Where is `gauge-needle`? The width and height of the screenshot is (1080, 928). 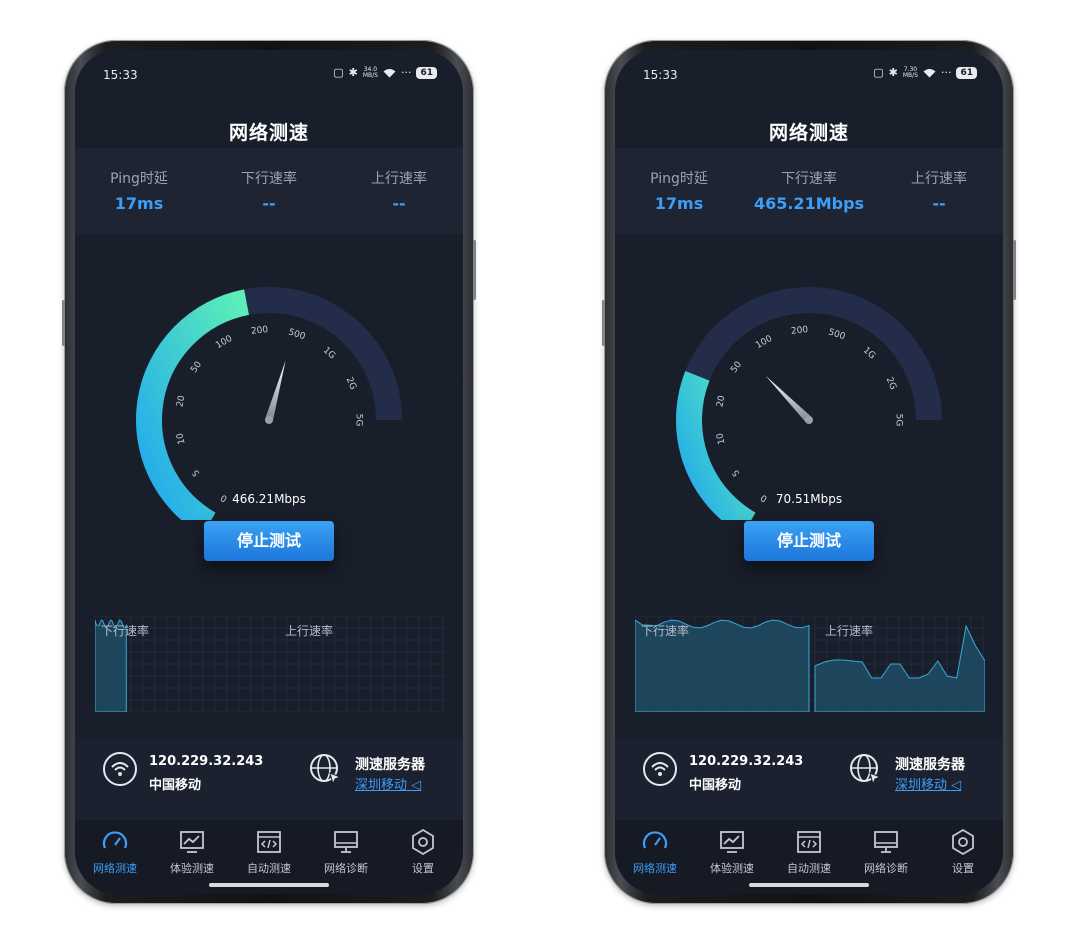 gauge-needle is located at coordinates (275, 391).